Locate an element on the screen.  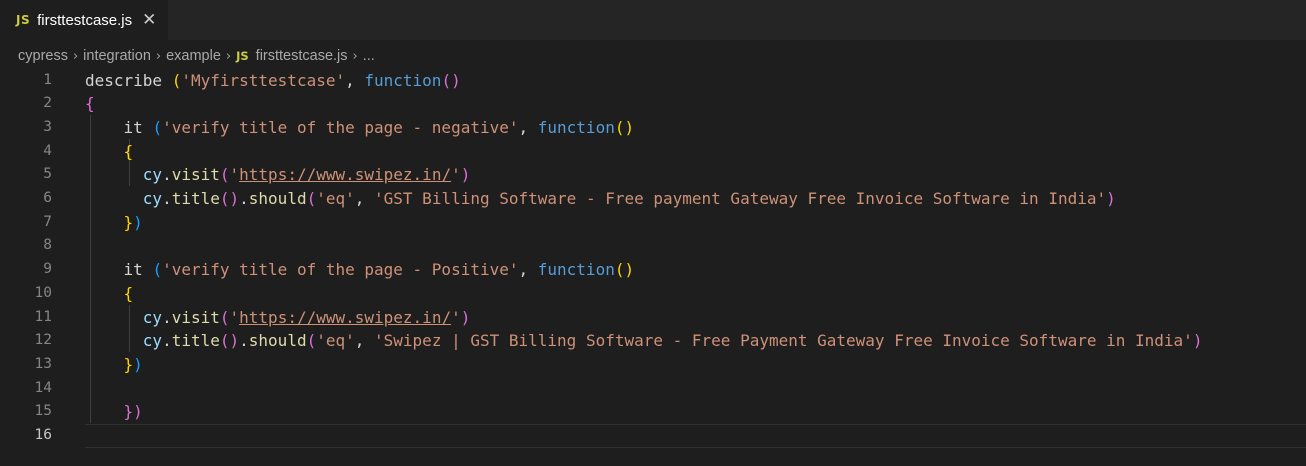
line-number: 15 is located at coordinates (43, 411).